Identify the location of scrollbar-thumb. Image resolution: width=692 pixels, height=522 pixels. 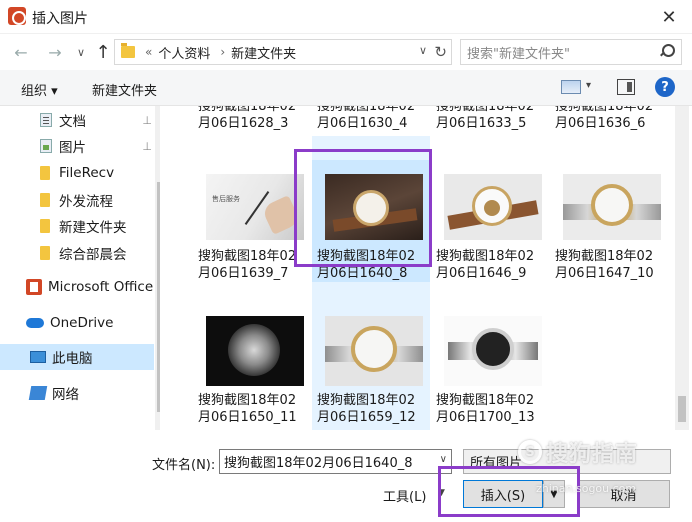
(682, 409).